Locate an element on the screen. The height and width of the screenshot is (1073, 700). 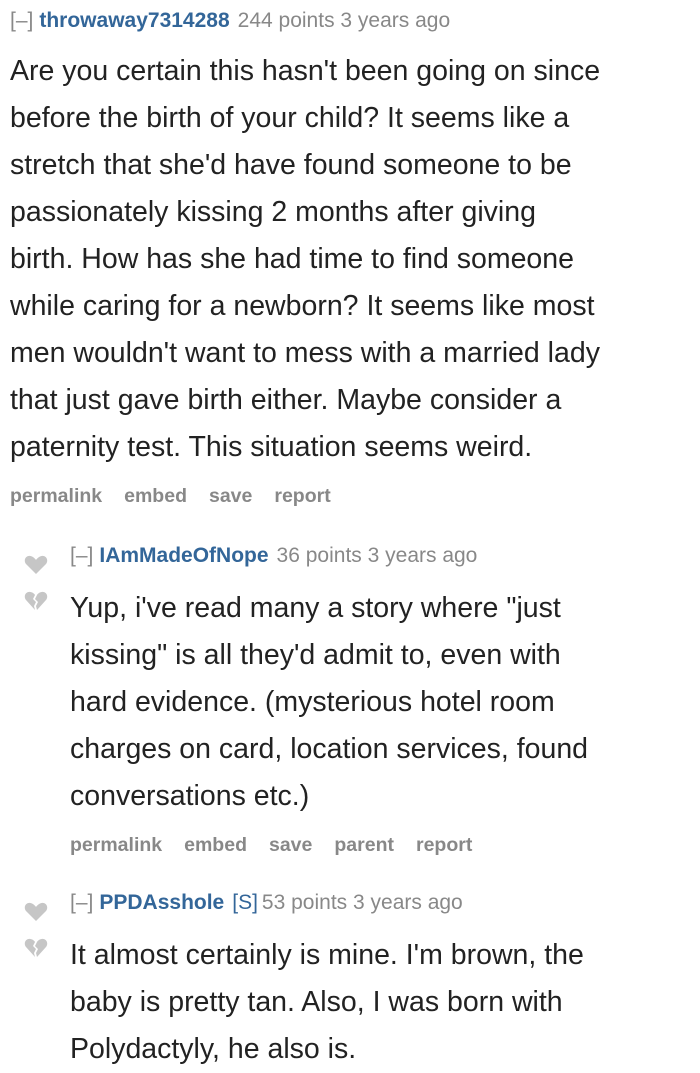
comment-buttons: permalink embed save parent report is located at coordinates (382, 845).